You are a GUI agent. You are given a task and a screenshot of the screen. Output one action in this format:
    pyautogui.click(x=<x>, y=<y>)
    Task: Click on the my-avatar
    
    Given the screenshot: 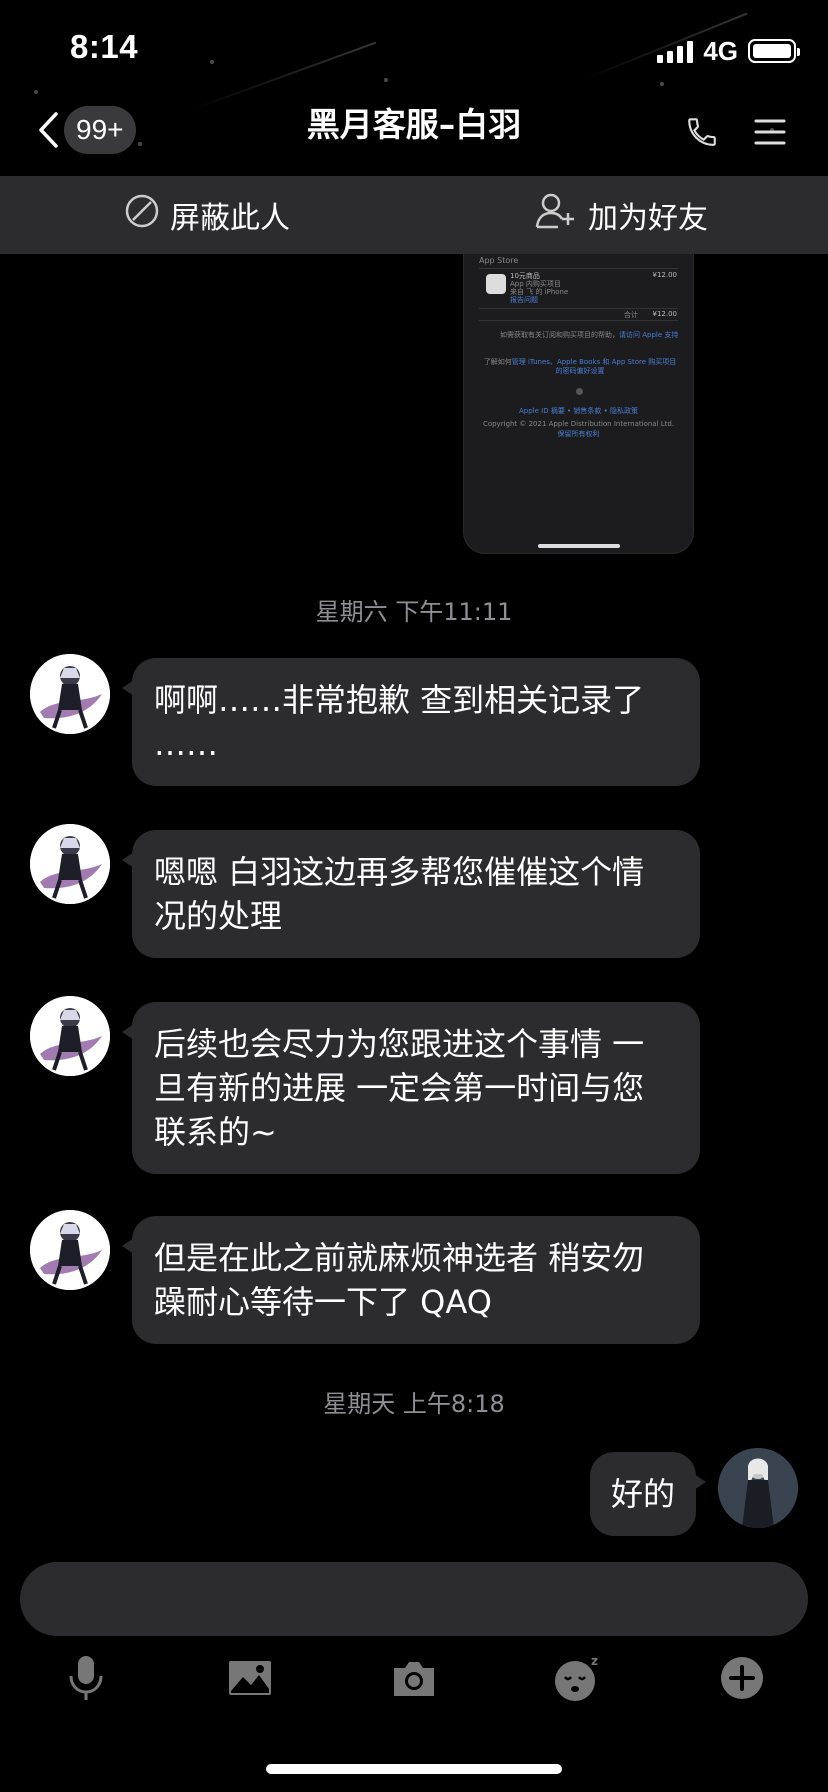 What is the action you would take?
    pyautogui.click(x=758, y=1488)
    